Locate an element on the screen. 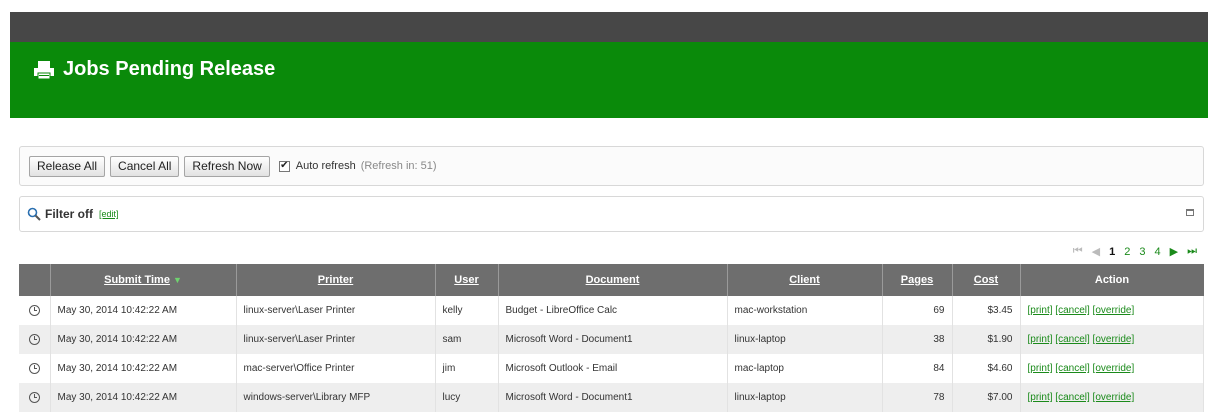  col-user: User is located at coordinates (467, 280).